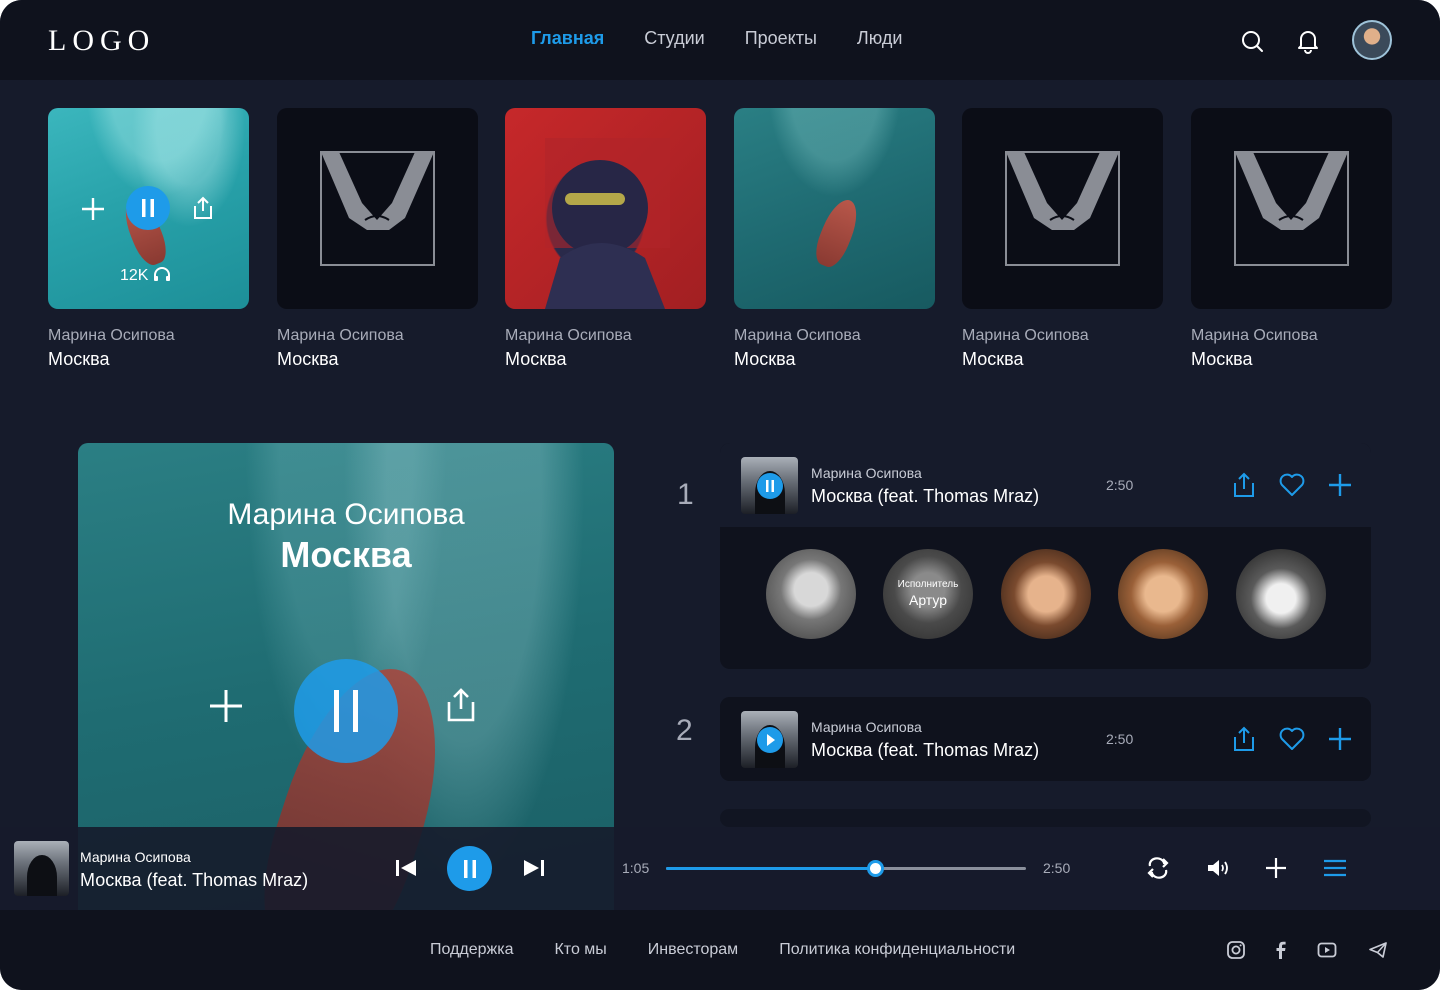  Describe the element at coordinates (685, 494) in the screenshot. I see `track-number: 1` at that location.